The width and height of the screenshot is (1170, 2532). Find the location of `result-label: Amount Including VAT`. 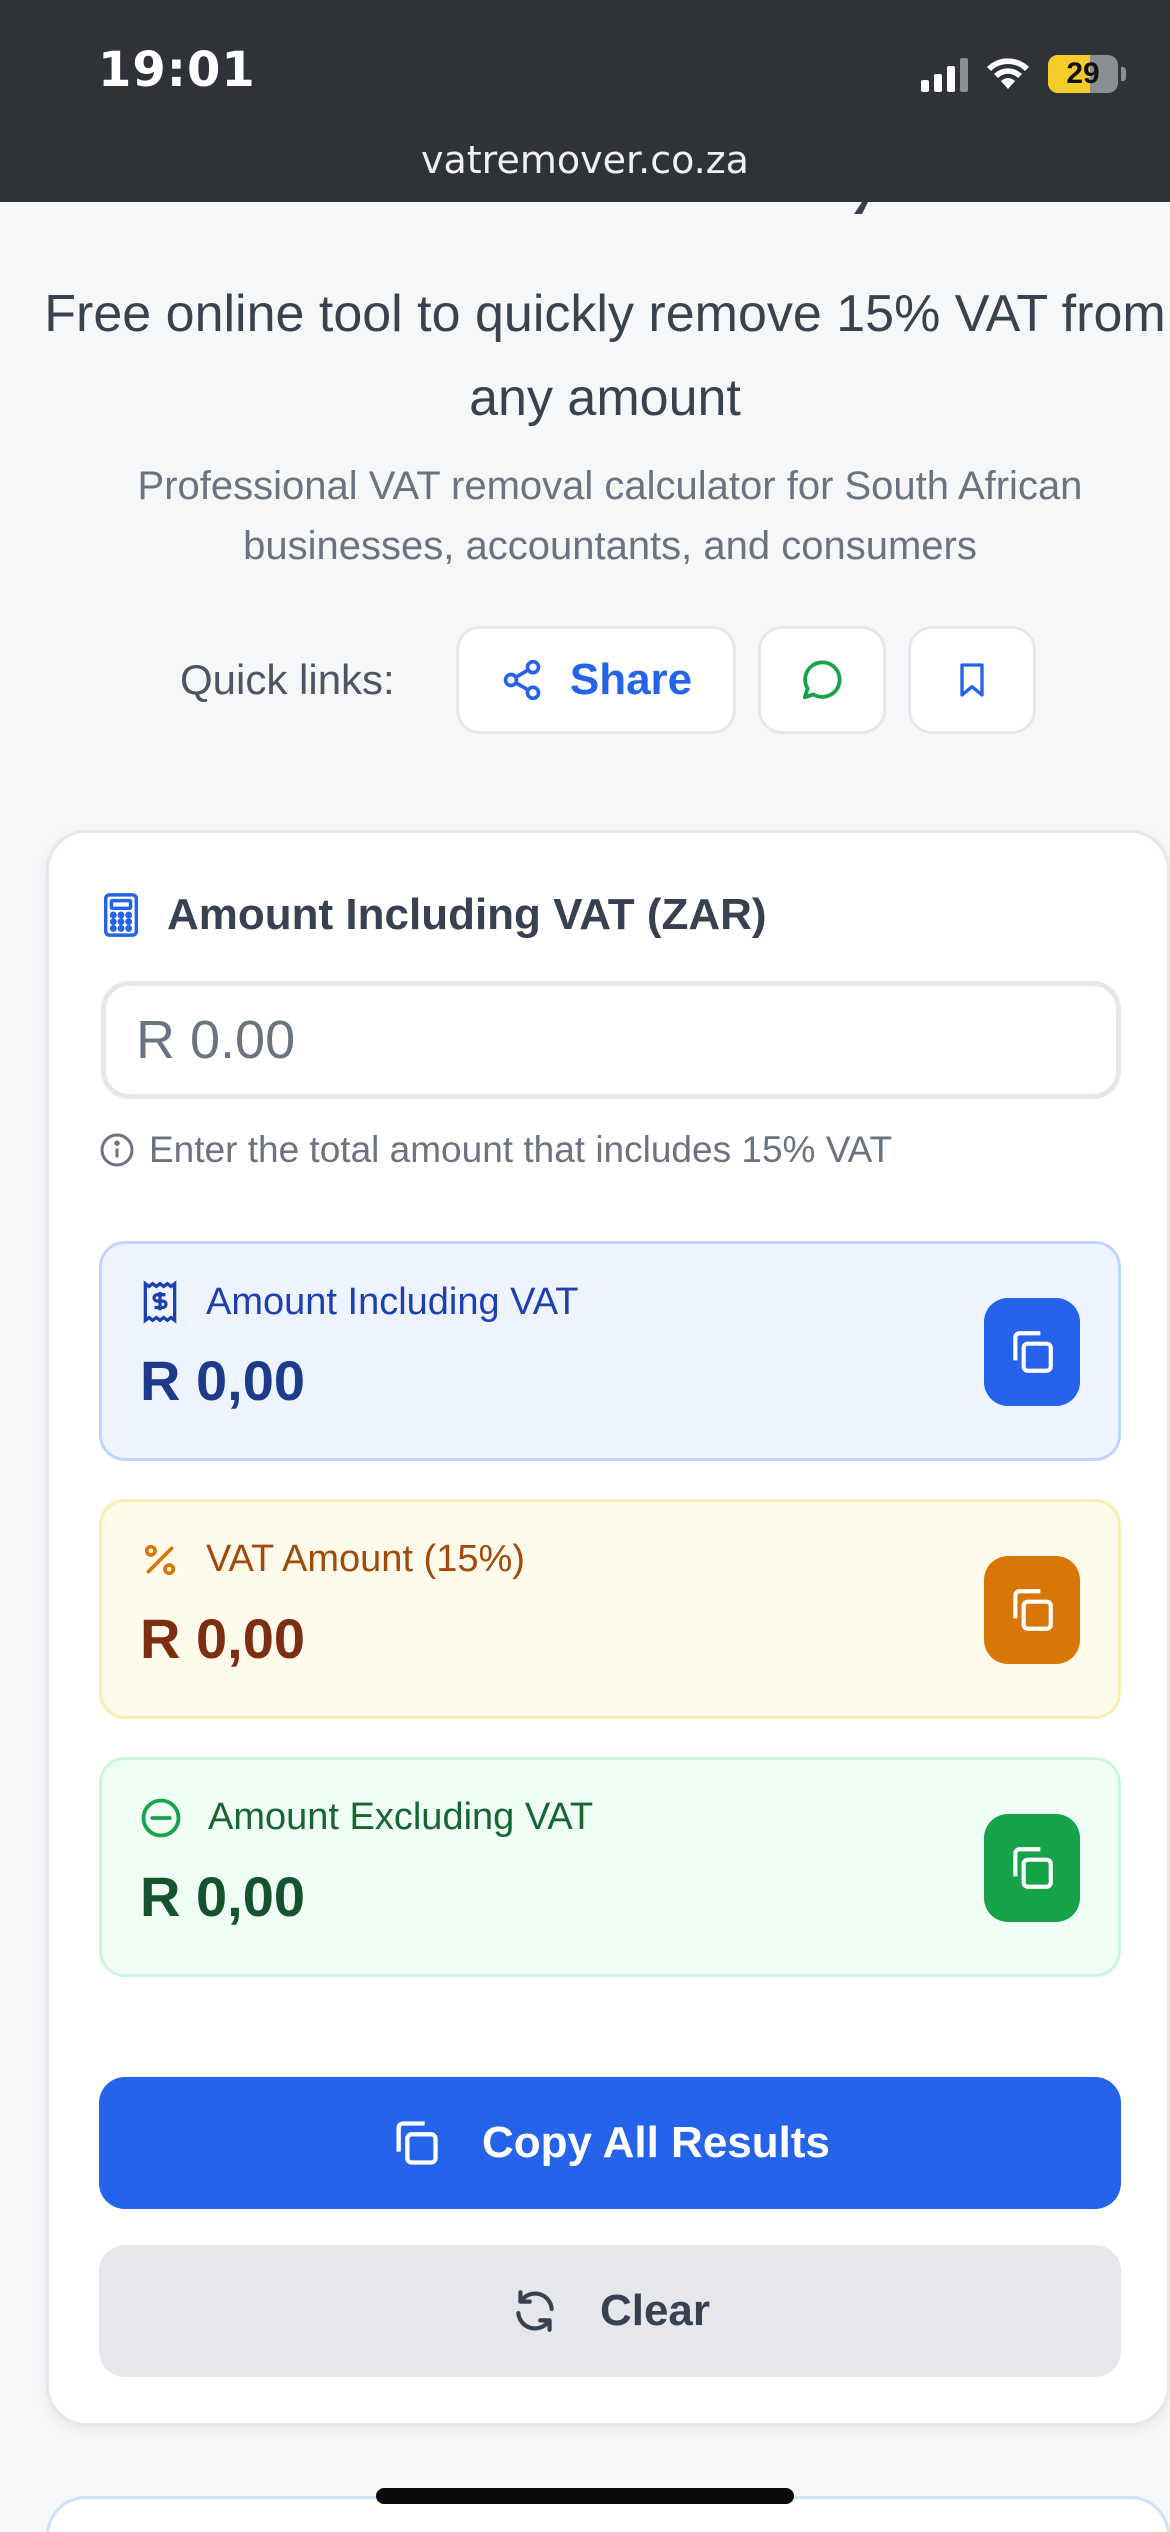

result-label: Amount Including VAT is located at coordinates (392, 1301).